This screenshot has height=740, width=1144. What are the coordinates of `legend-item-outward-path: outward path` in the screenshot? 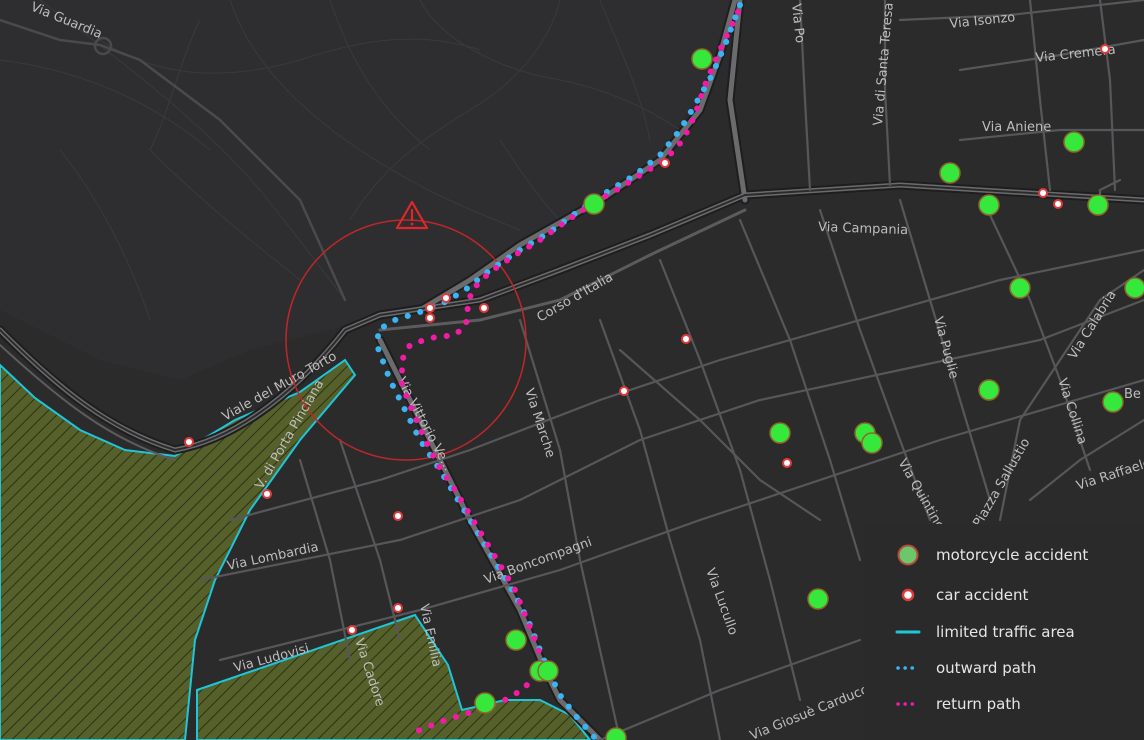 It's located at (1004, 668).